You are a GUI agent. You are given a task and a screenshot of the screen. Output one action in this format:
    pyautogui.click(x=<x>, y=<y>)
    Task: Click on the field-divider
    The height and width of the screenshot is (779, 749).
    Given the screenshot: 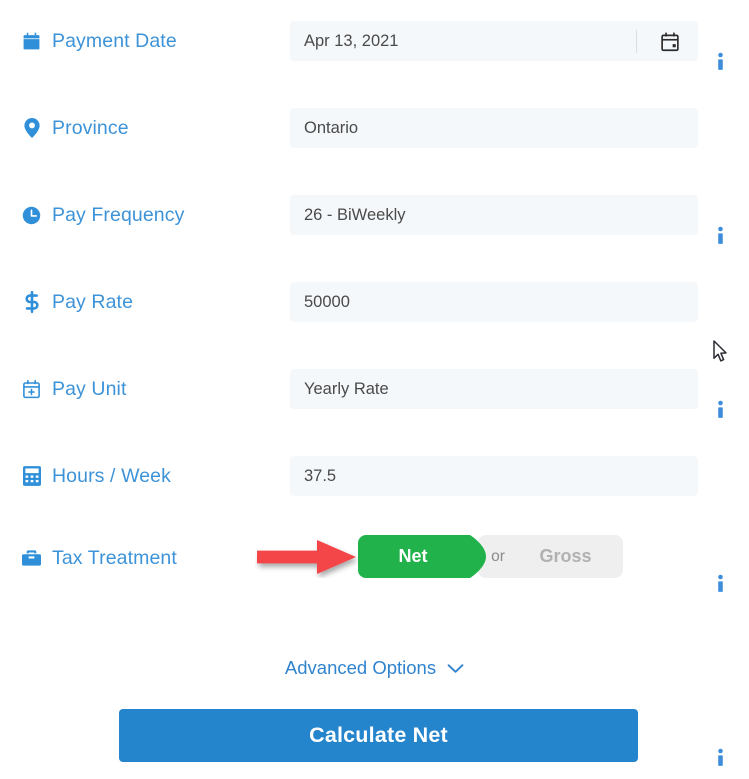 What is the action you would take?
    pyautogui.click(x=636, y=41)
    